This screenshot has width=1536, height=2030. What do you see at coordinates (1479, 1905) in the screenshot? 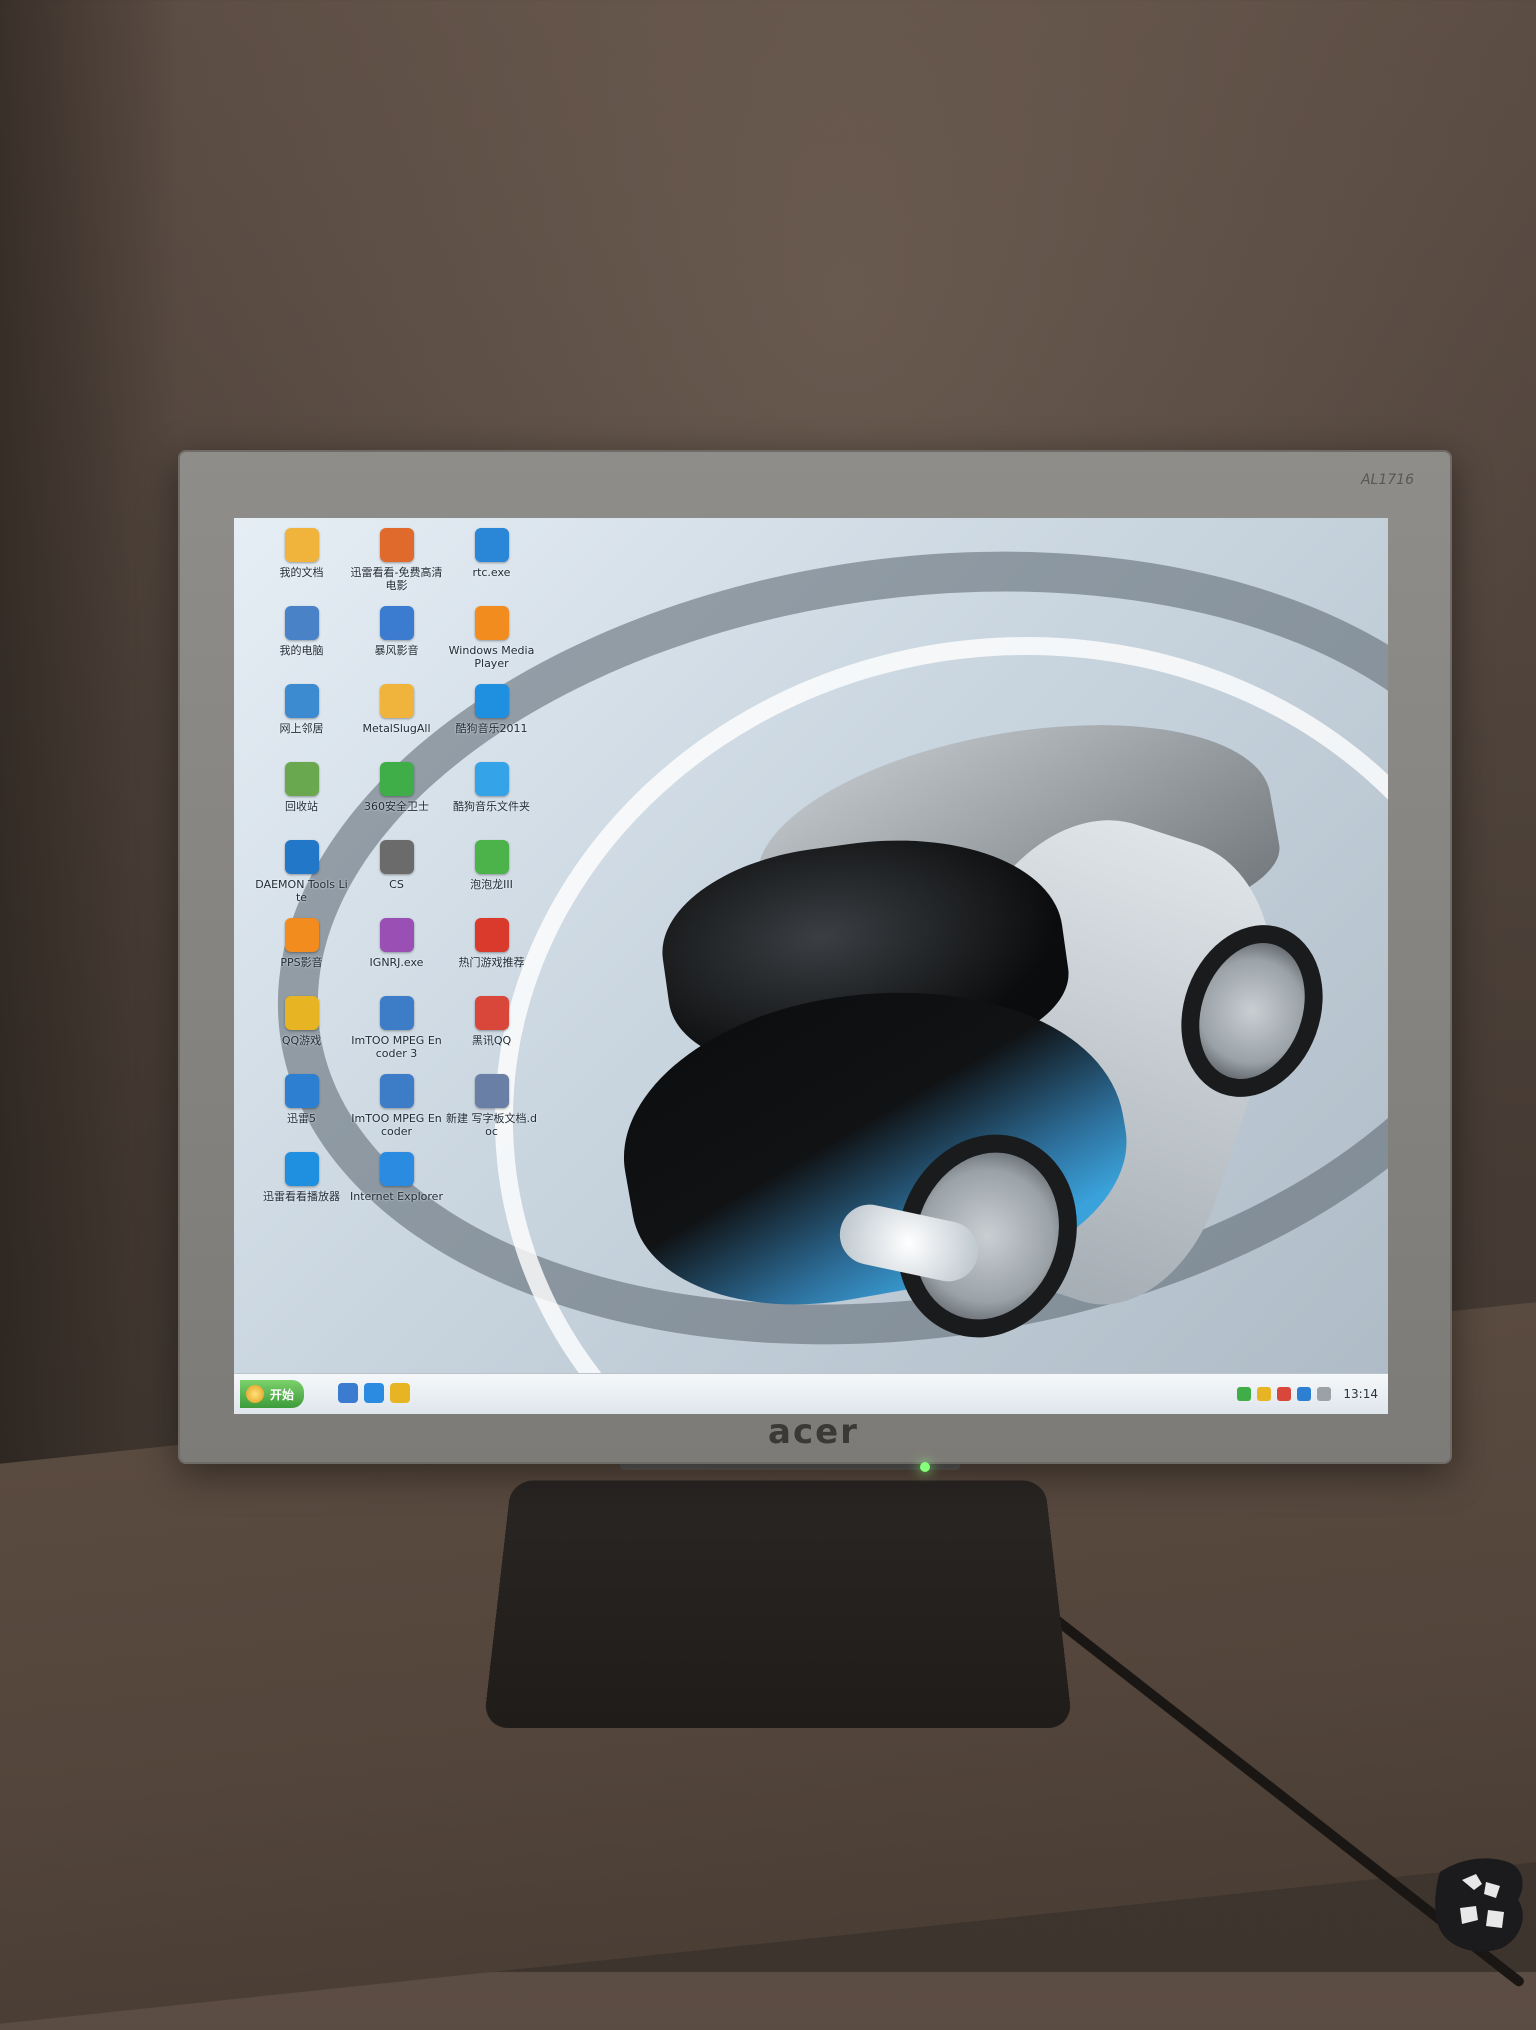
I see `watermark-seal` at bounding box center [1479, 1905].